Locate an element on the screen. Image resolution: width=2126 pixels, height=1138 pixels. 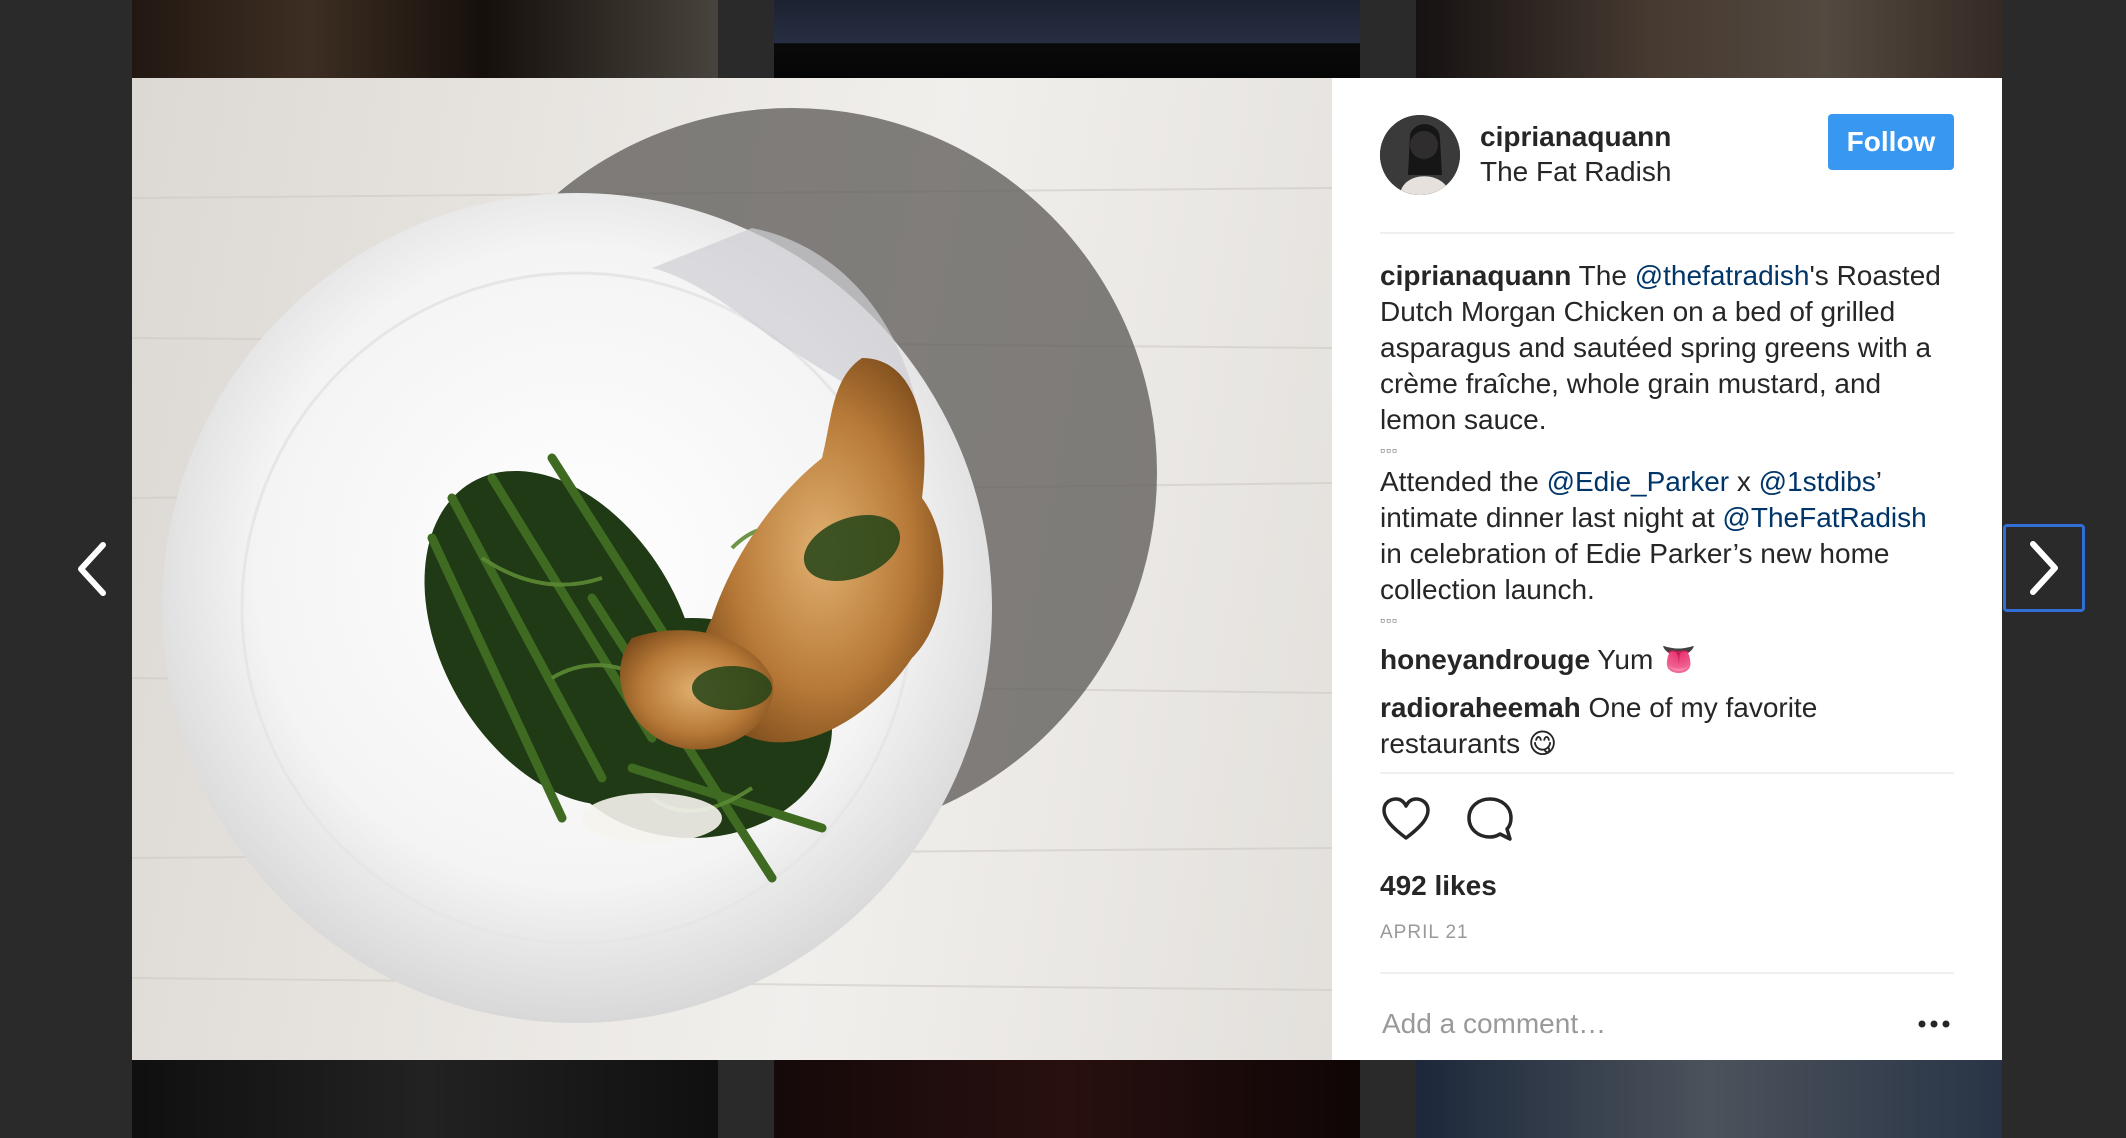
post-date: APRIL 21 is located at coordinates (1667, 948).